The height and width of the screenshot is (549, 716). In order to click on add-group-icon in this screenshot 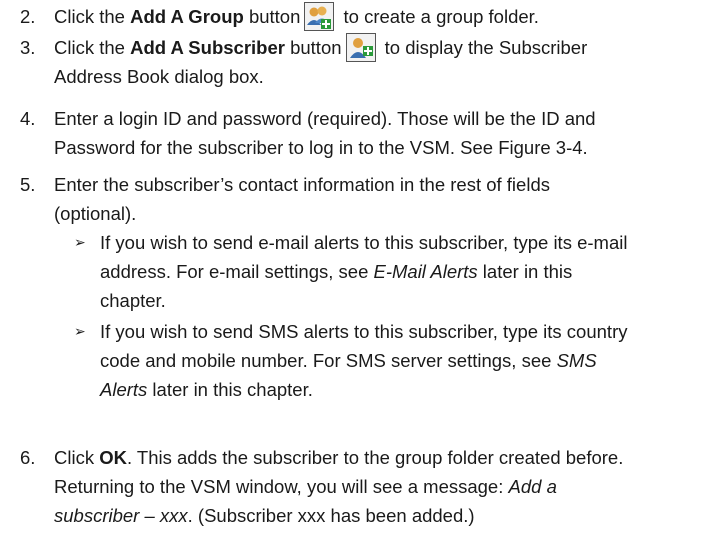, I will do `click(319, 16)`.